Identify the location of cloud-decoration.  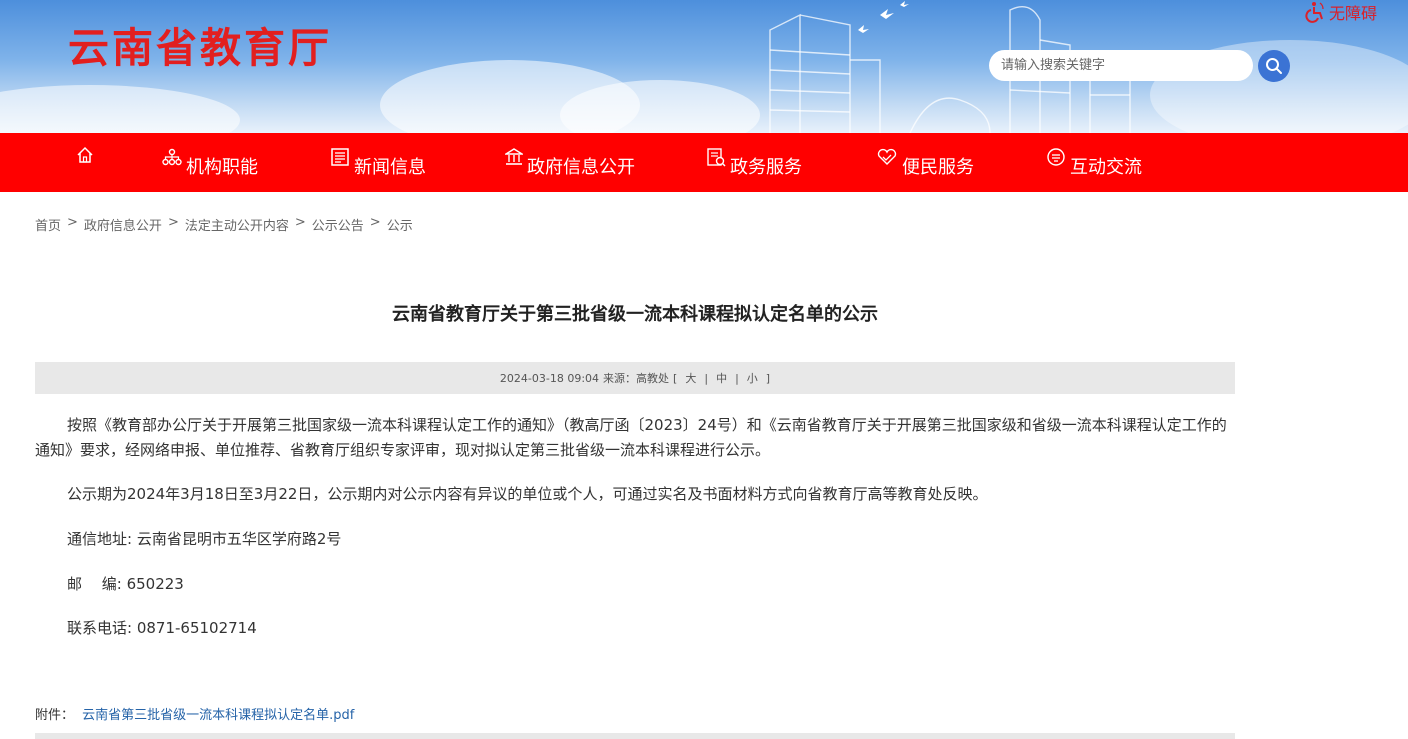
(120, 109).